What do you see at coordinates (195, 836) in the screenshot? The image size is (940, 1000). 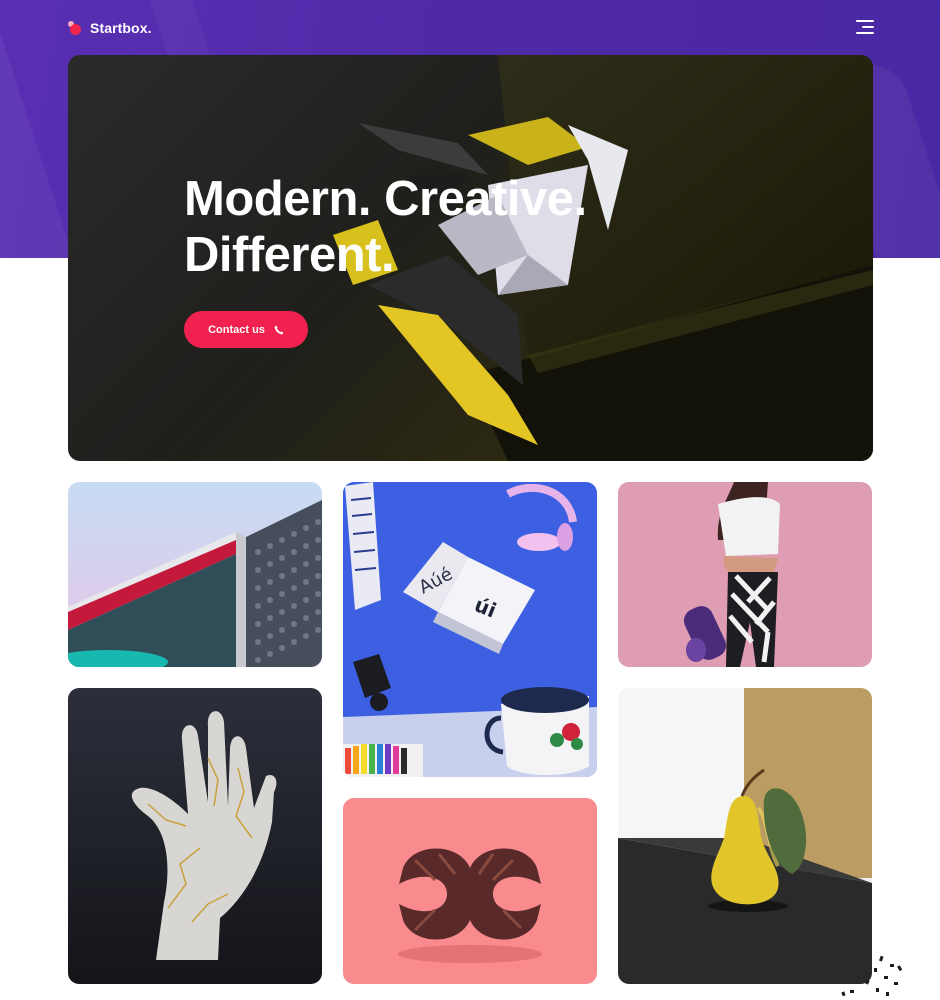 I see `kintsugi-hand-image` at bounding box center [195, 836].